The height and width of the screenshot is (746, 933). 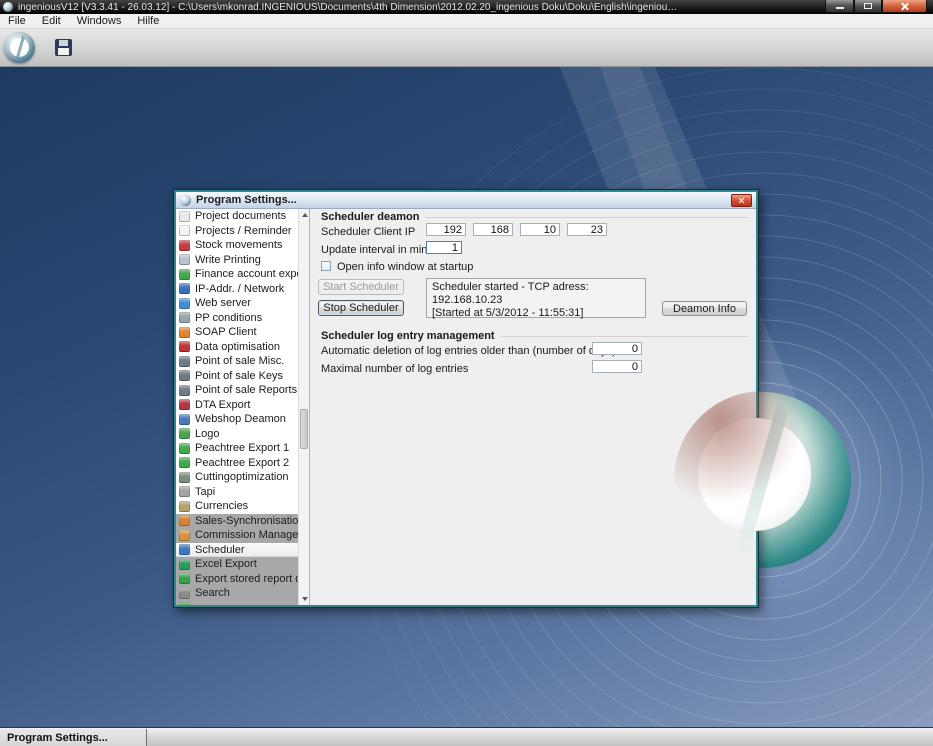 I want to click on sidebar-item-web-server: Web server, so click(x=237, y=303).